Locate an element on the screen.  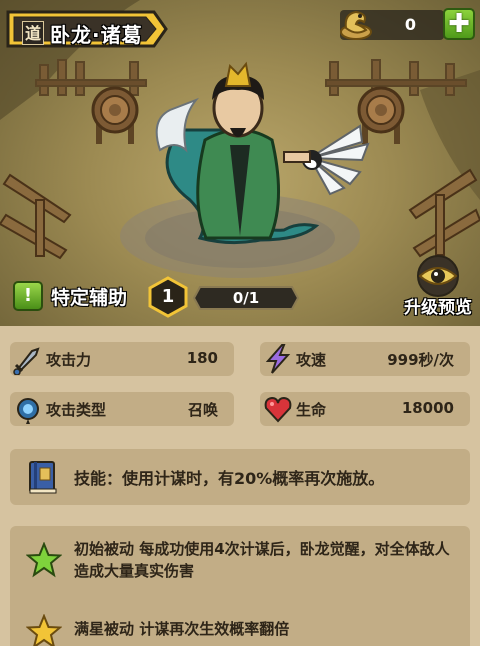
stat-health: 生命 18000 is located at coordinates (365, 409).